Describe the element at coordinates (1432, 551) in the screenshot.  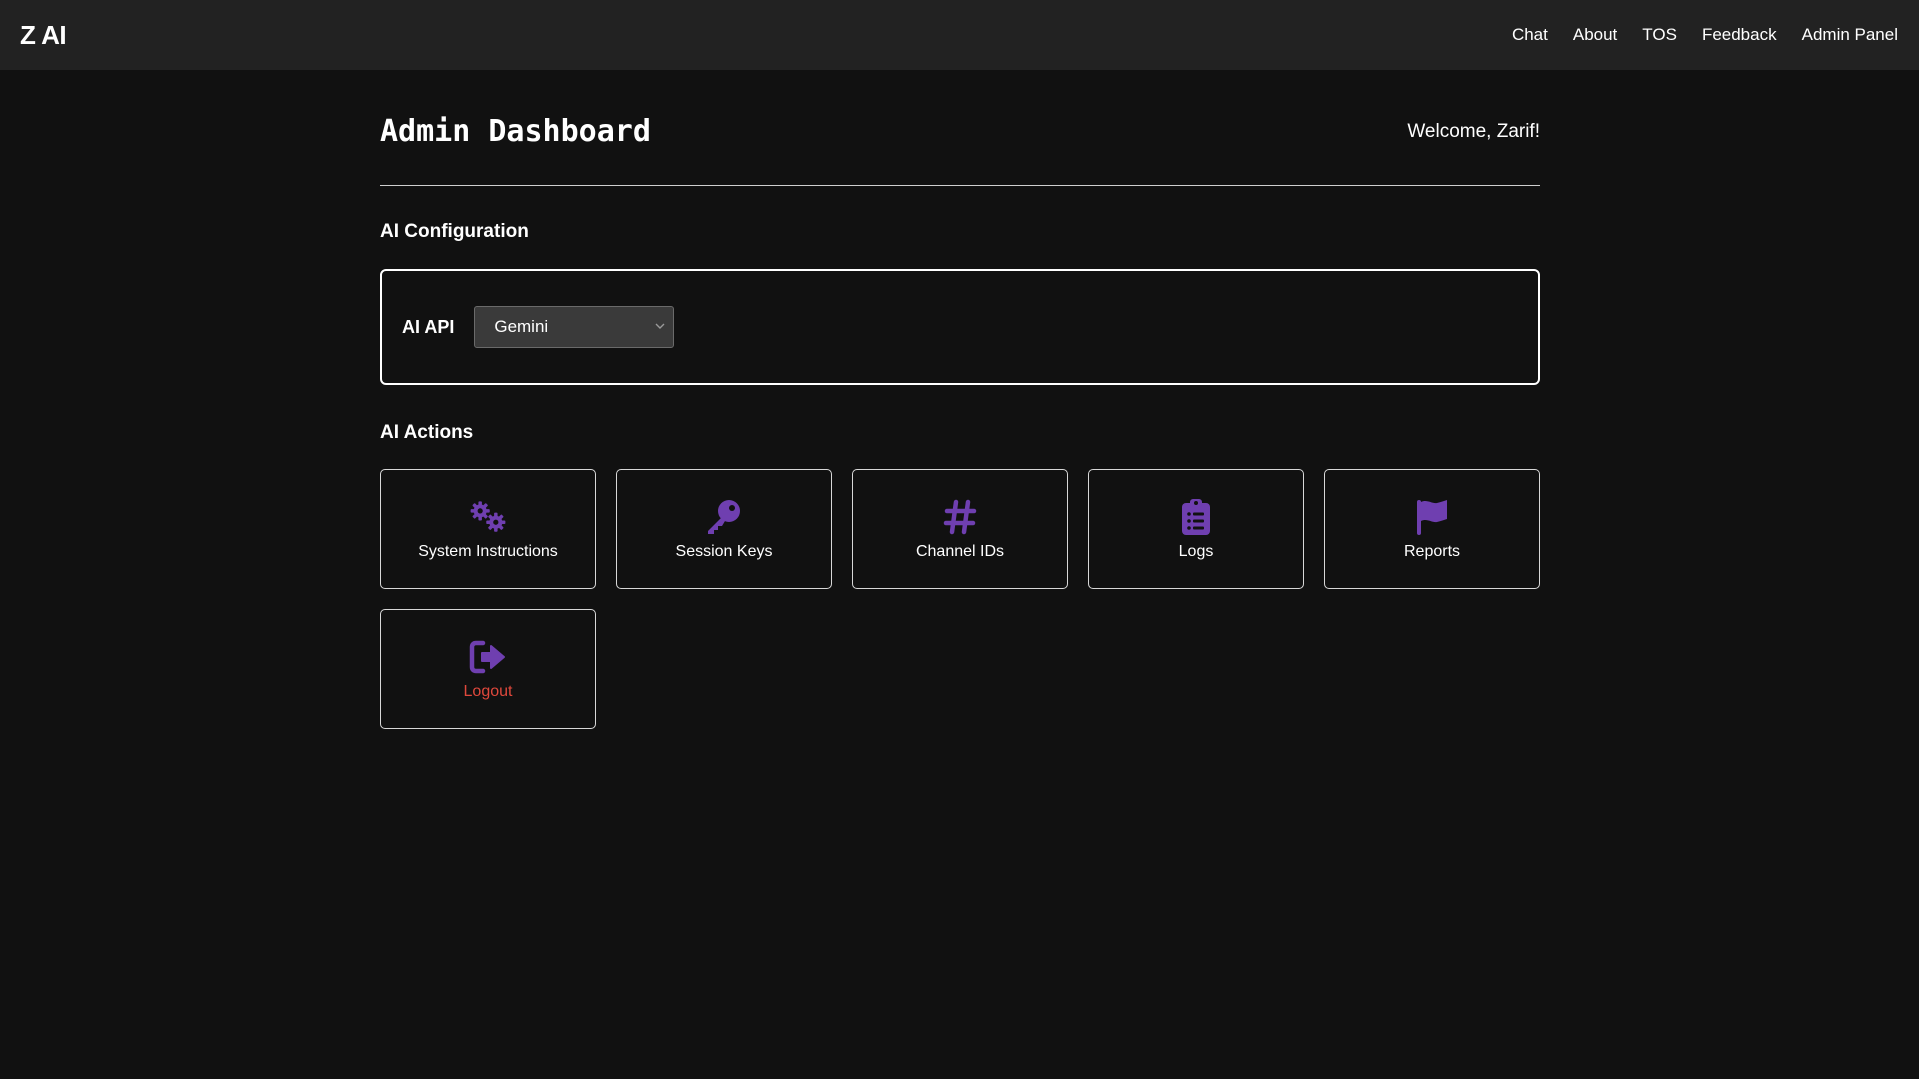
I see `reports-label: Reports` at that location.